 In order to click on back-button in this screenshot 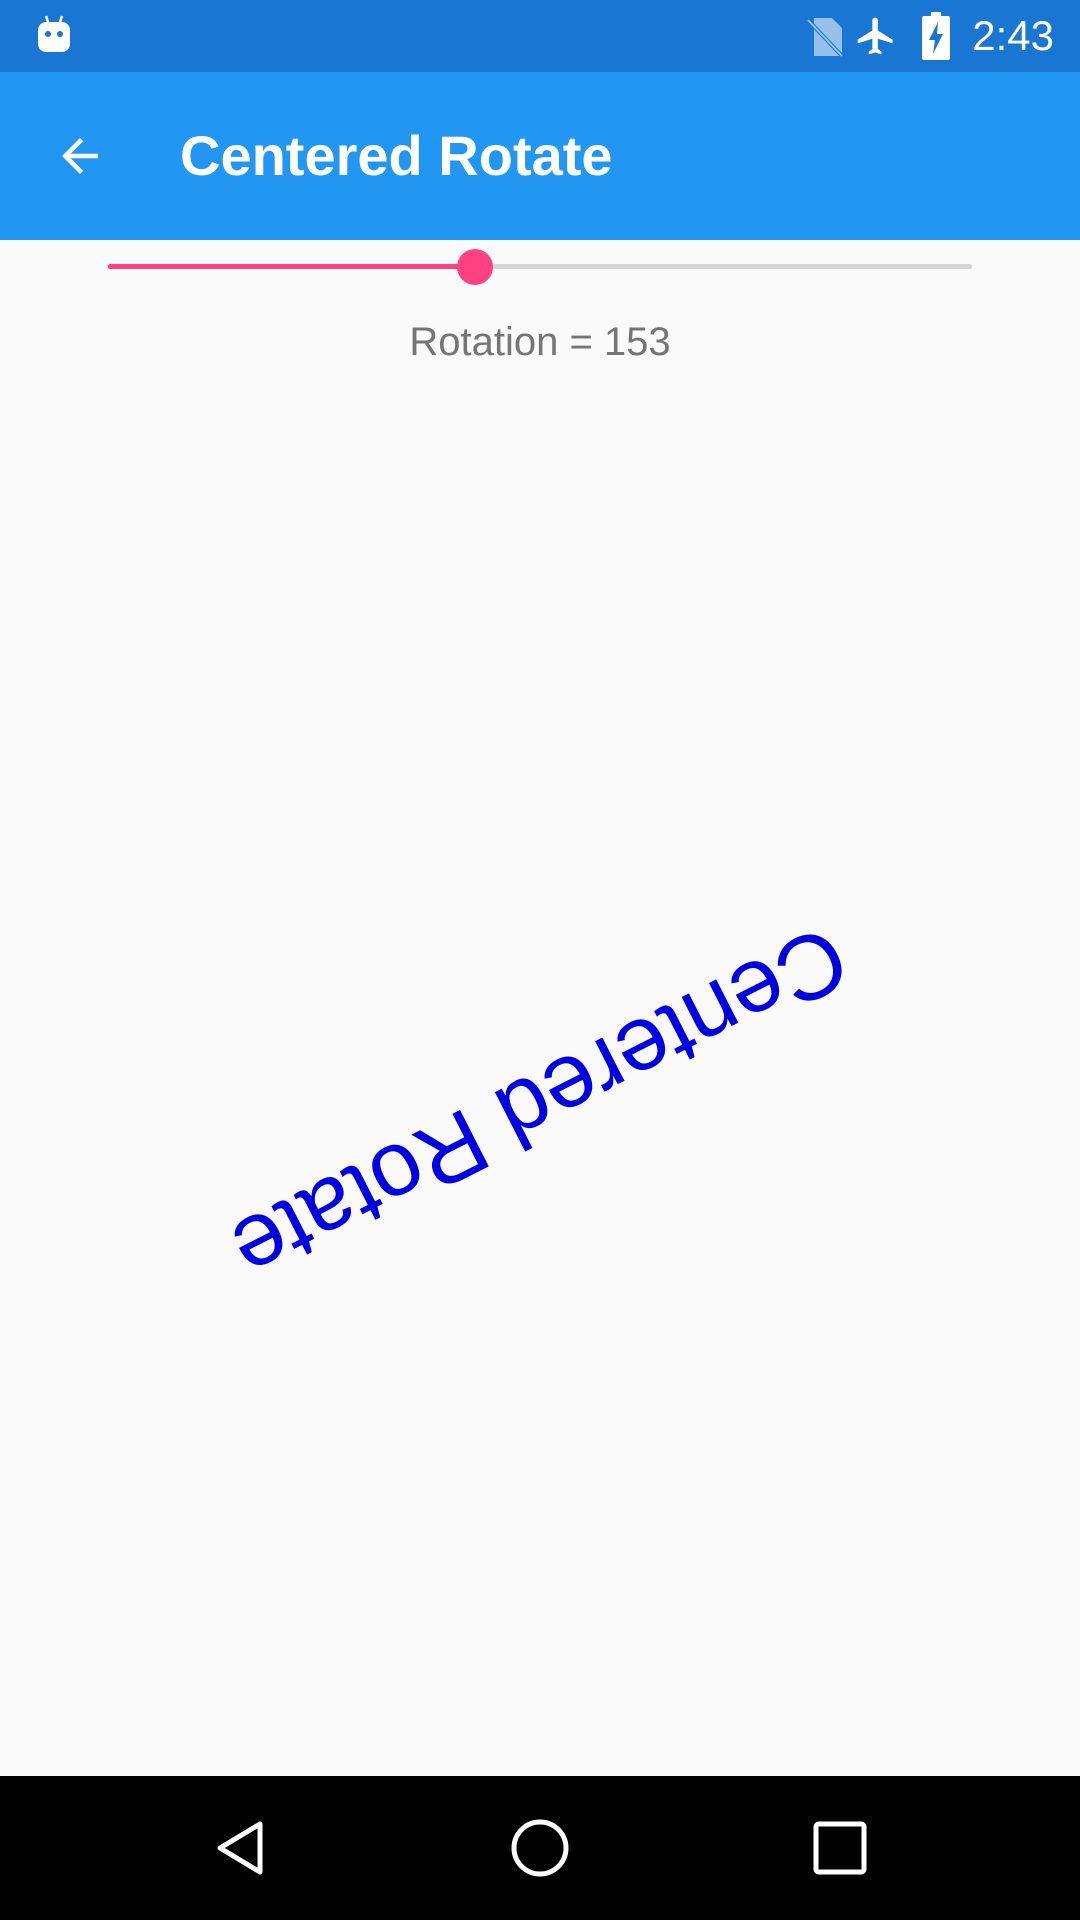, I will do `click(80, 156)`.